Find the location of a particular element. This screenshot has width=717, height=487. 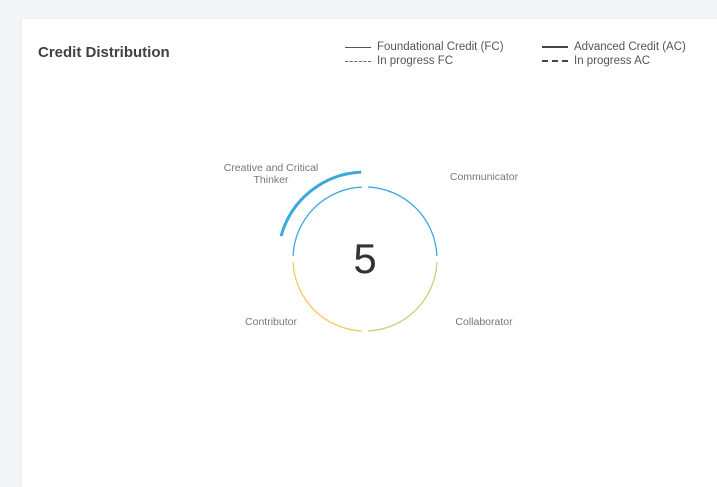

segment-label: Collaborator is located at coordinates (484, 322).